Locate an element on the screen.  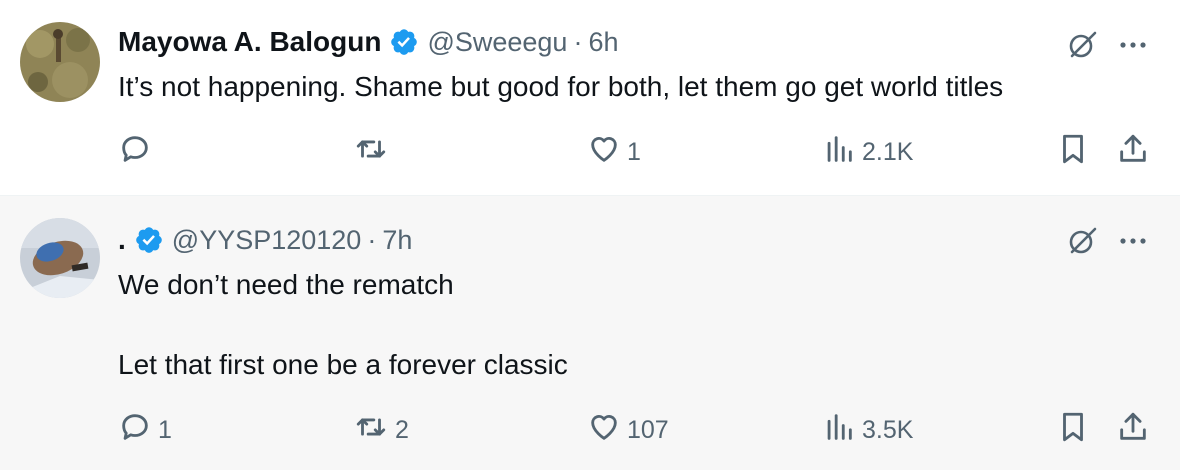
timestamp: 6h is located at coordinates (603, 42).